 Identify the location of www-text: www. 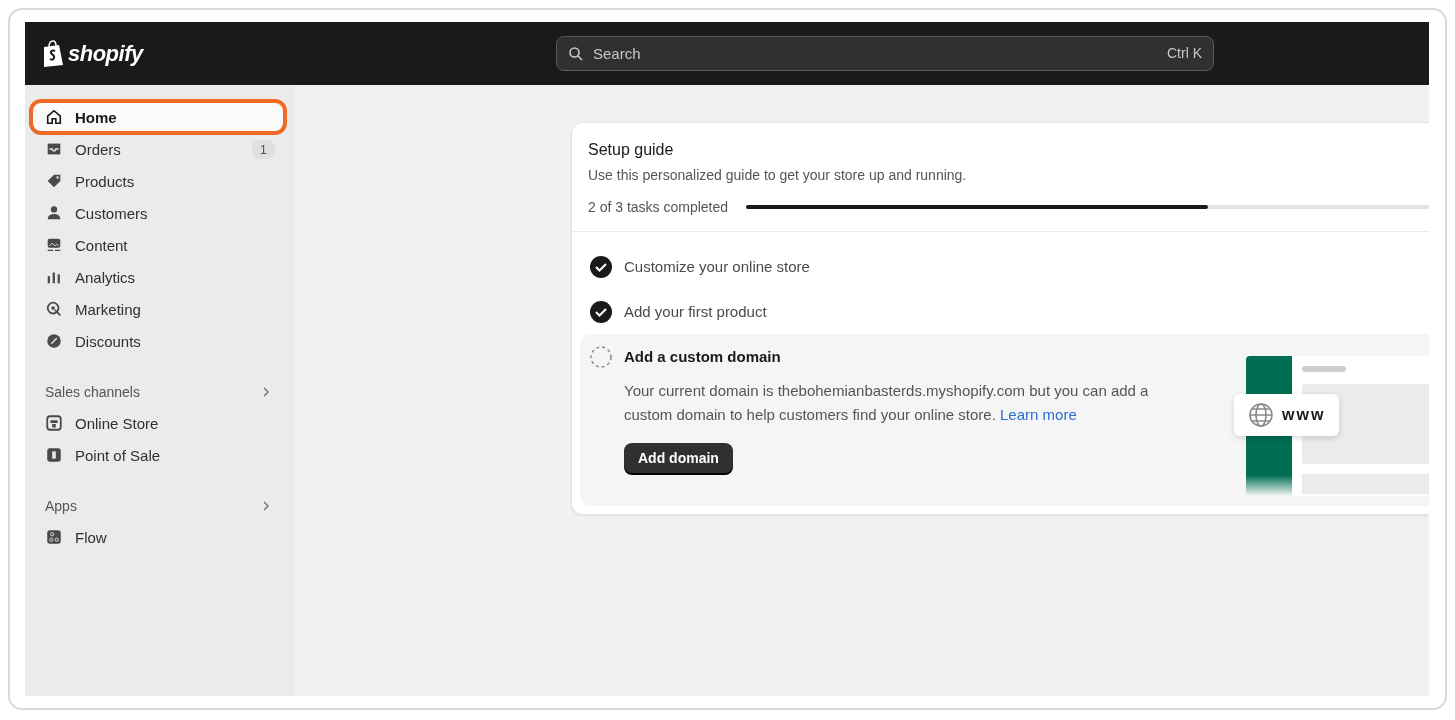
(1304, 415).